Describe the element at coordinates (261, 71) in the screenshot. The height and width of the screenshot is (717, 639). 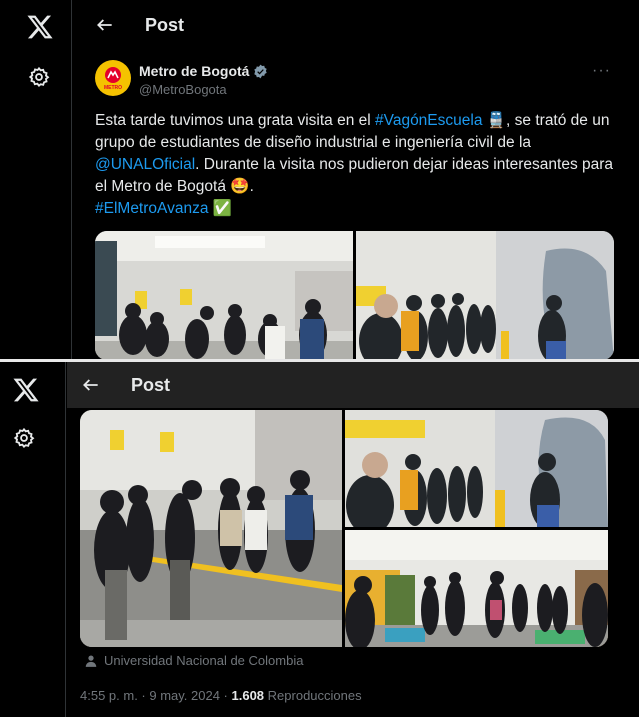
I see `verified-badge-icon` at that location.